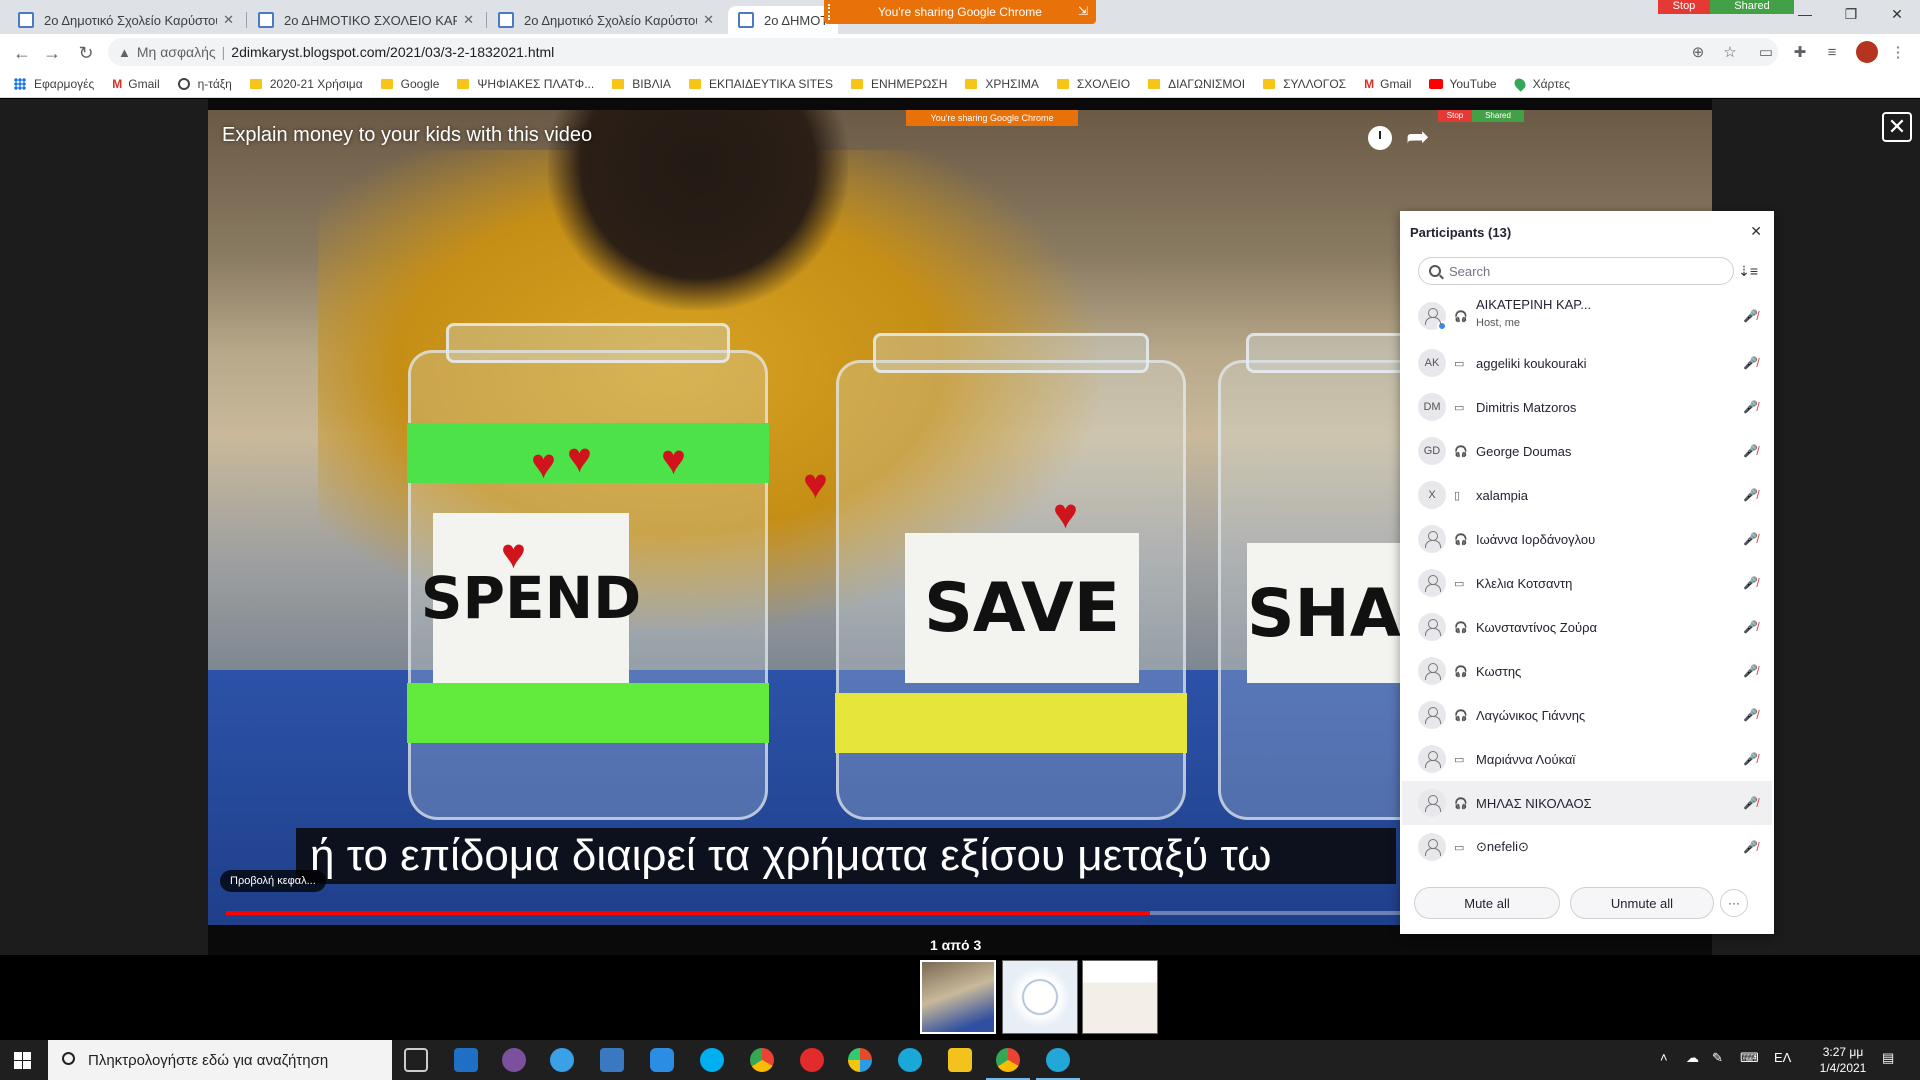  What do you see at coordinates (1897, 14) in the screenshot?
I see `close-window-icon: ✕` at bounding box center [1897, 14].